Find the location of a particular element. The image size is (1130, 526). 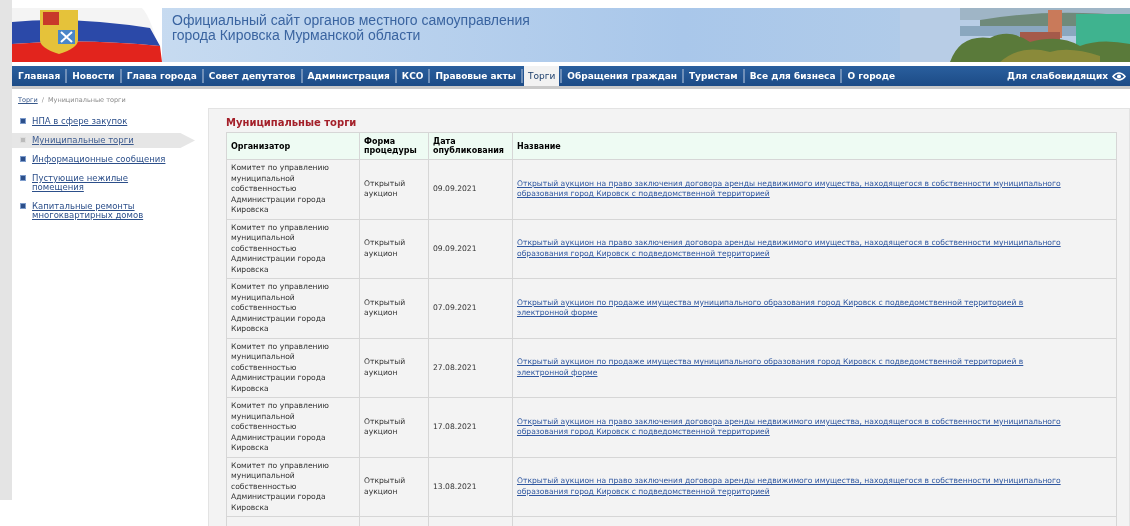

nav-tab: КСО is located at coordinates (412, 76).